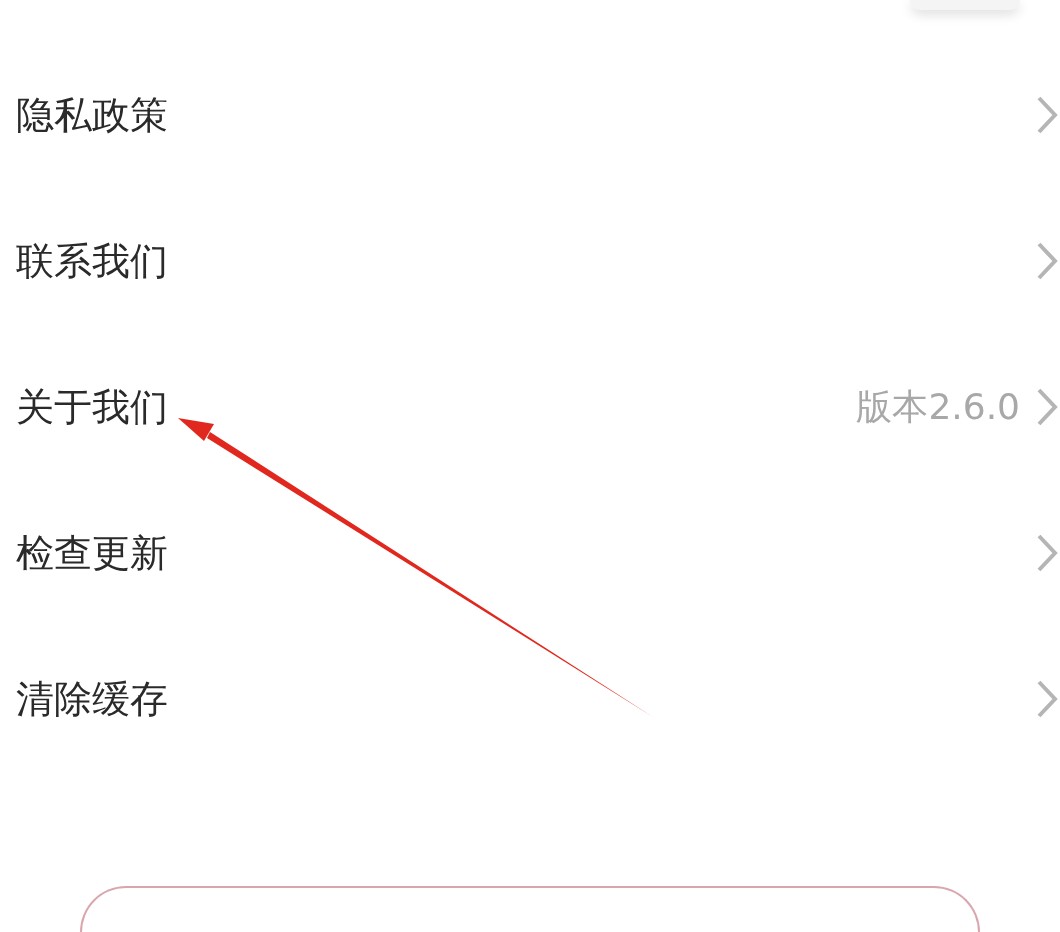  Describe the element at coordinates (436, 407) in the screenshot. I see `settings-item: 关于我们` at that location.